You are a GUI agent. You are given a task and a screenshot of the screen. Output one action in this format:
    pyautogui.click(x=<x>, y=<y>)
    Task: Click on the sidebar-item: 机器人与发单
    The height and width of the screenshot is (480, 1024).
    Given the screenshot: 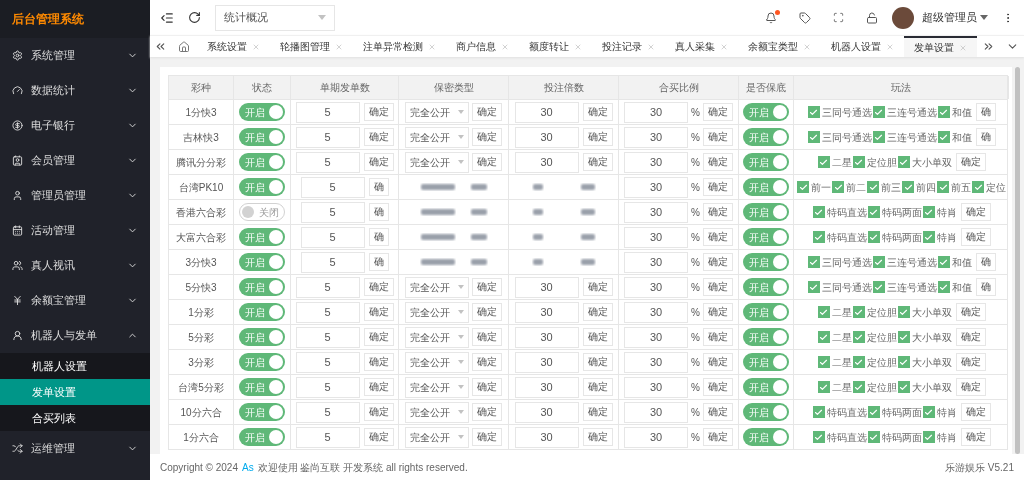 What is the action you would take?
    pyautogui.click(x=75, y=335)
    